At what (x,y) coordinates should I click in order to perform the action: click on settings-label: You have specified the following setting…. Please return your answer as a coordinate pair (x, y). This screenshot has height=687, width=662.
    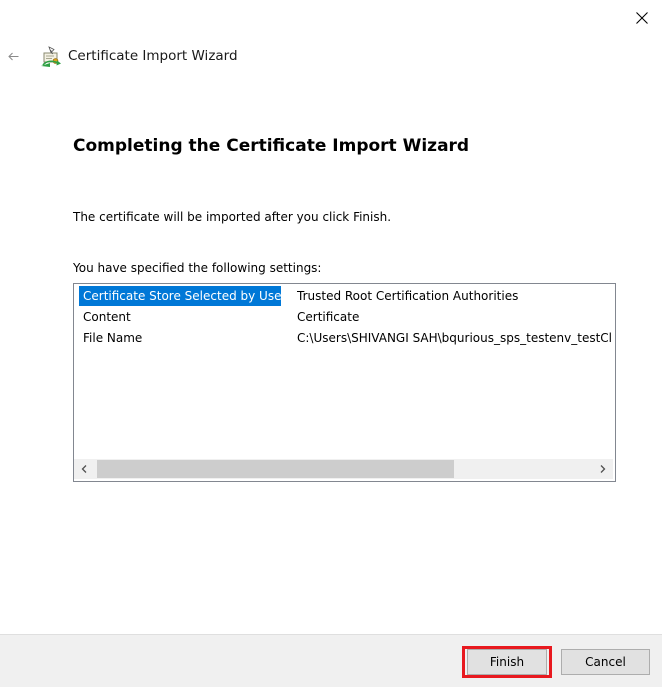
    Looking at the image, I should click on (197, 268).